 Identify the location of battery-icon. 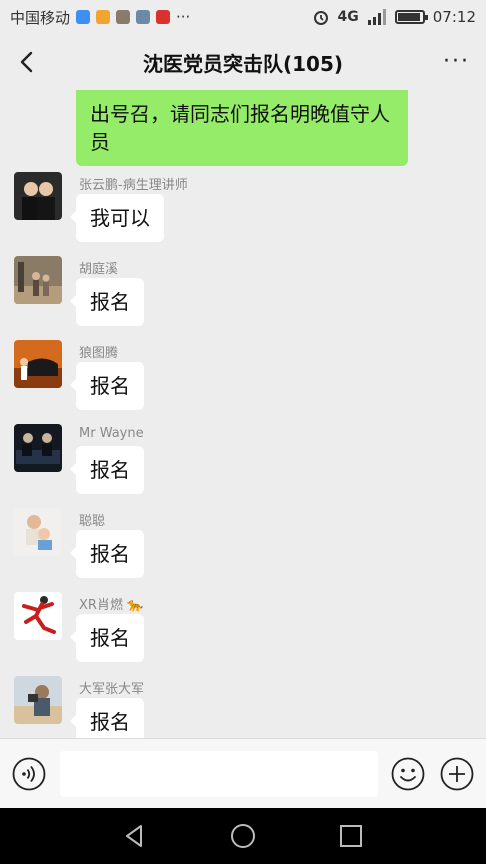
(411, 17).